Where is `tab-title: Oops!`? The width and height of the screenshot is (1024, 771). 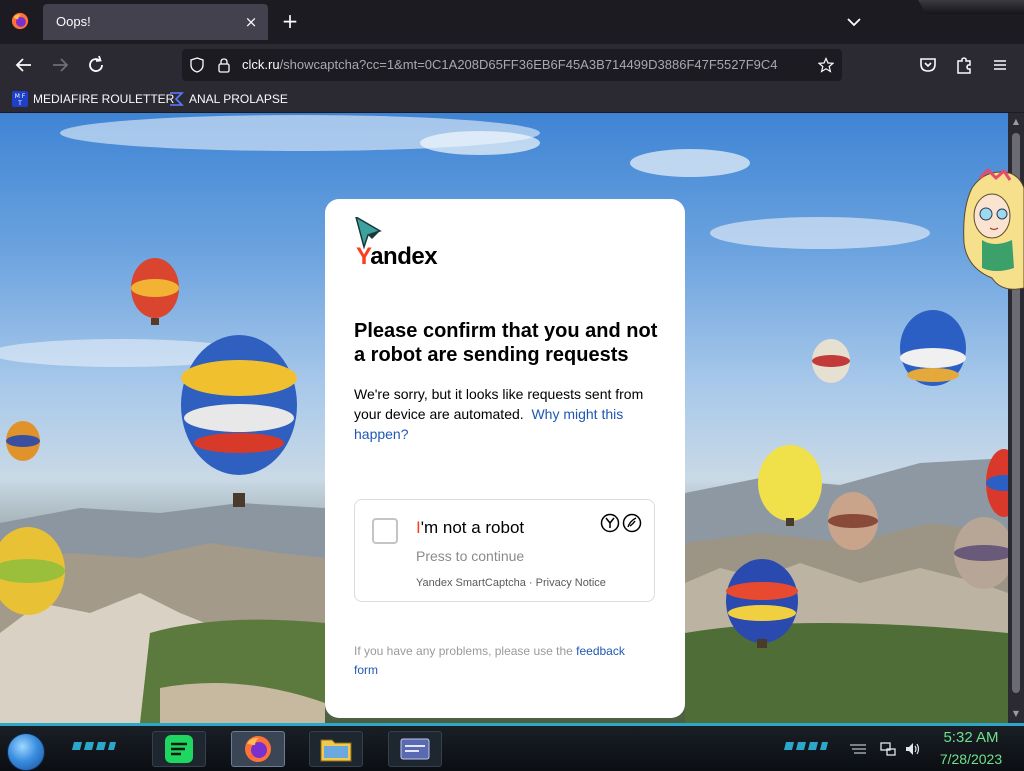
tab-title: Oops! is located at coordinates (73, 21).